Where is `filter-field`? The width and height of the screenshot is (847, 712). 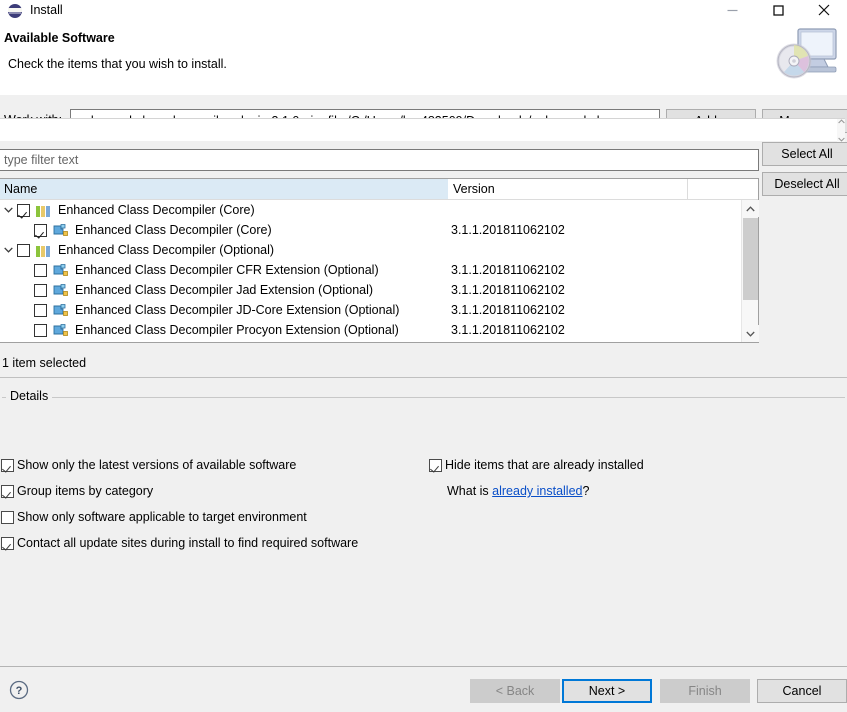 filter-field is located at coordinates (379, 160).